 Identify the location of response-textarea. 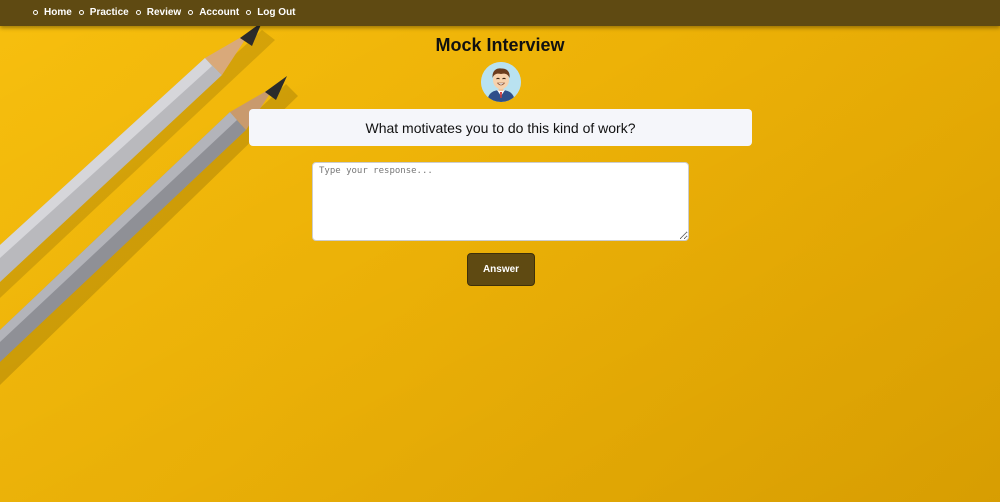
(500, 201).